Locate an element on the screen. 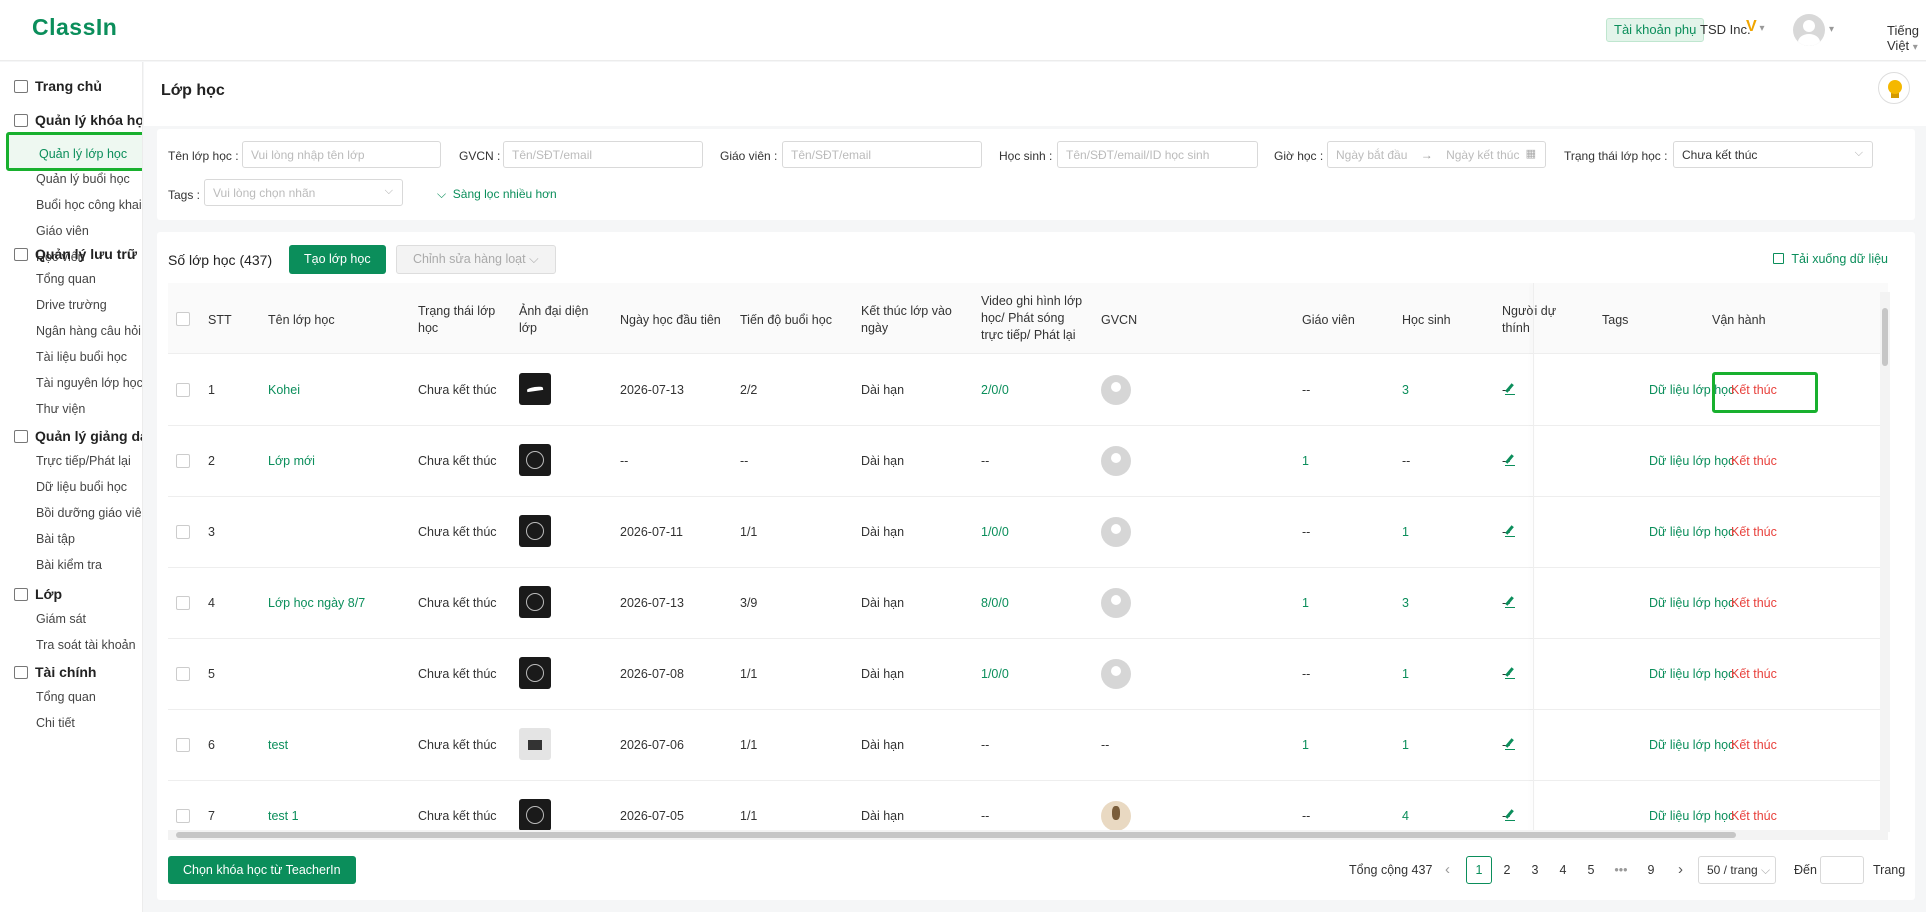 This screenshot has width=1926, height=912. user-avatar is located at coordinates (1809, 30).